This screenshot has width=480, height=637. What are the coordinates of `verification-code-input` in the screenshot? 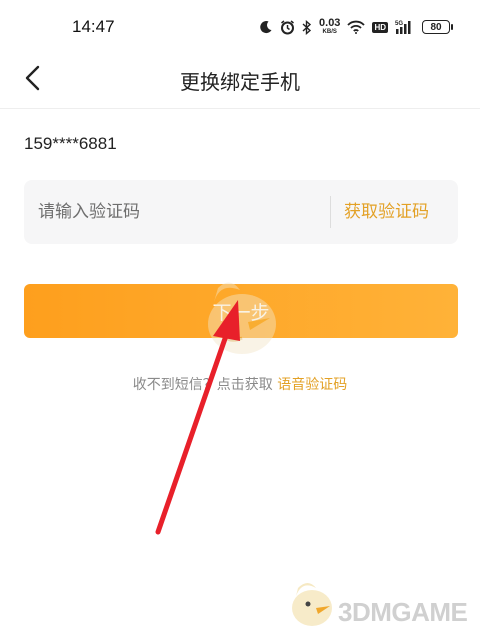 It's located at (183, 212).